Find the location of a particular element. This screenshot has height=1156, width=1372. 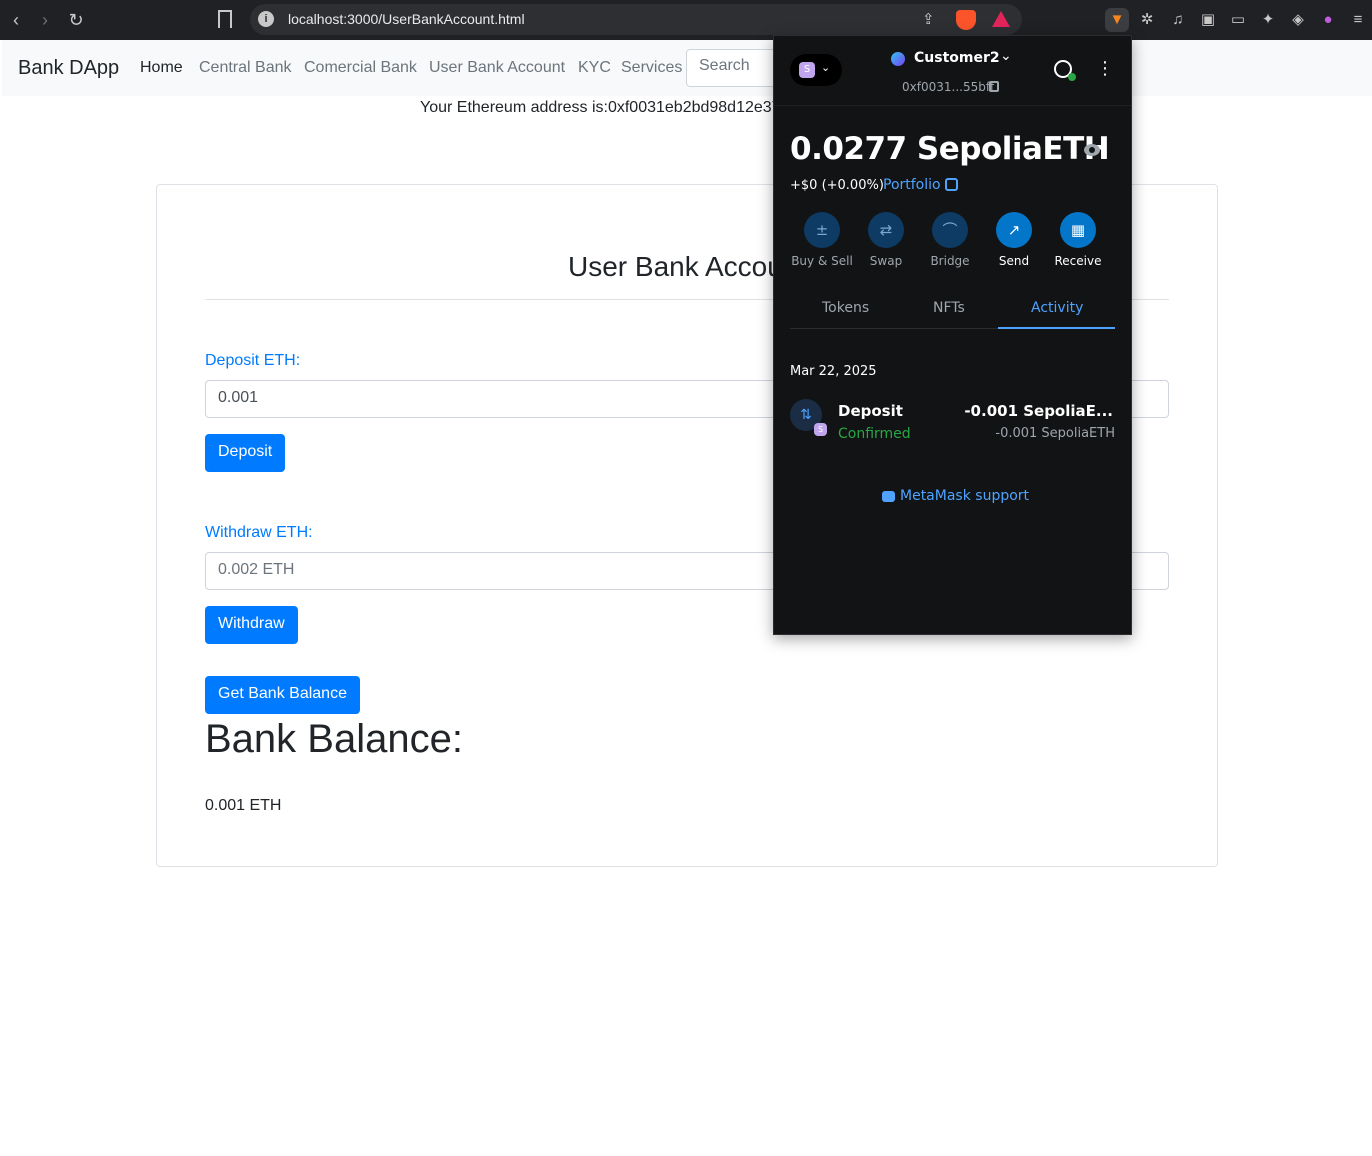

metamask-support-link: MetaMask support is located at coordinates (964, 496).